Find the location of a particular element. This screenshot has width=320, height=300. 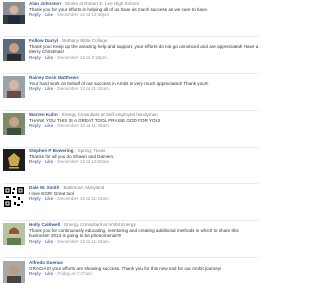

comment-author: Stephen P Bowering is located at coordinates (51, 150).